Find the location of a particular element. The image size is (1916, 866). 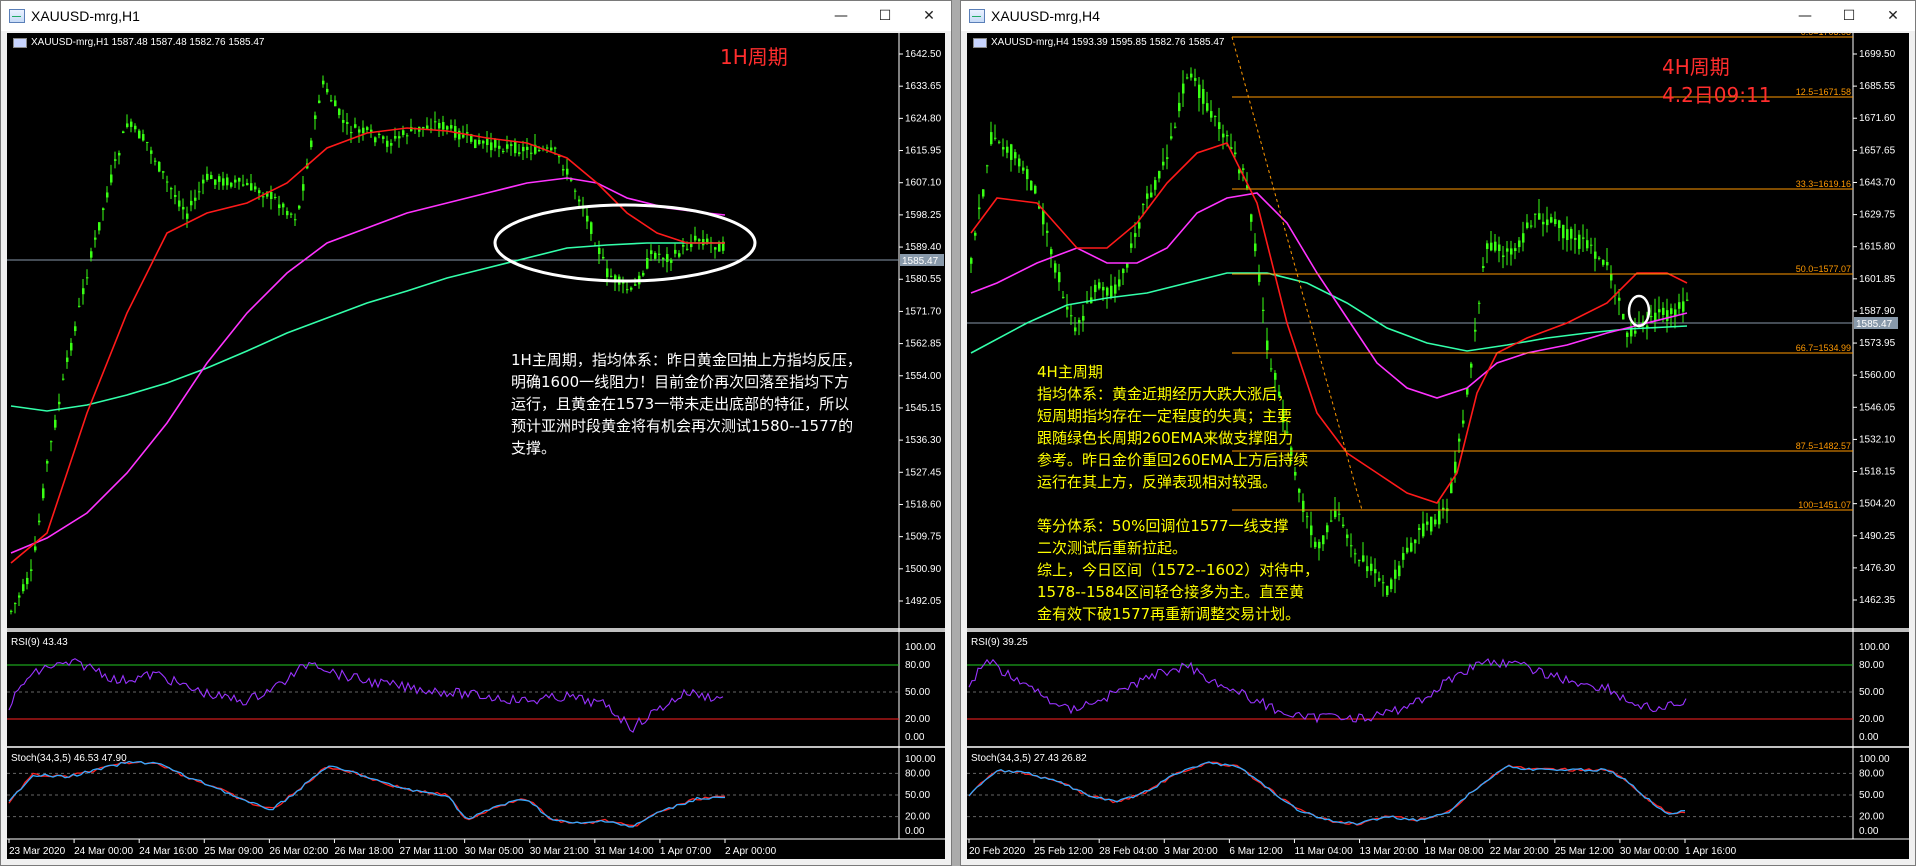

time-tick-label: 25 Mar 12:00 is located at coordinates (1584, 851).